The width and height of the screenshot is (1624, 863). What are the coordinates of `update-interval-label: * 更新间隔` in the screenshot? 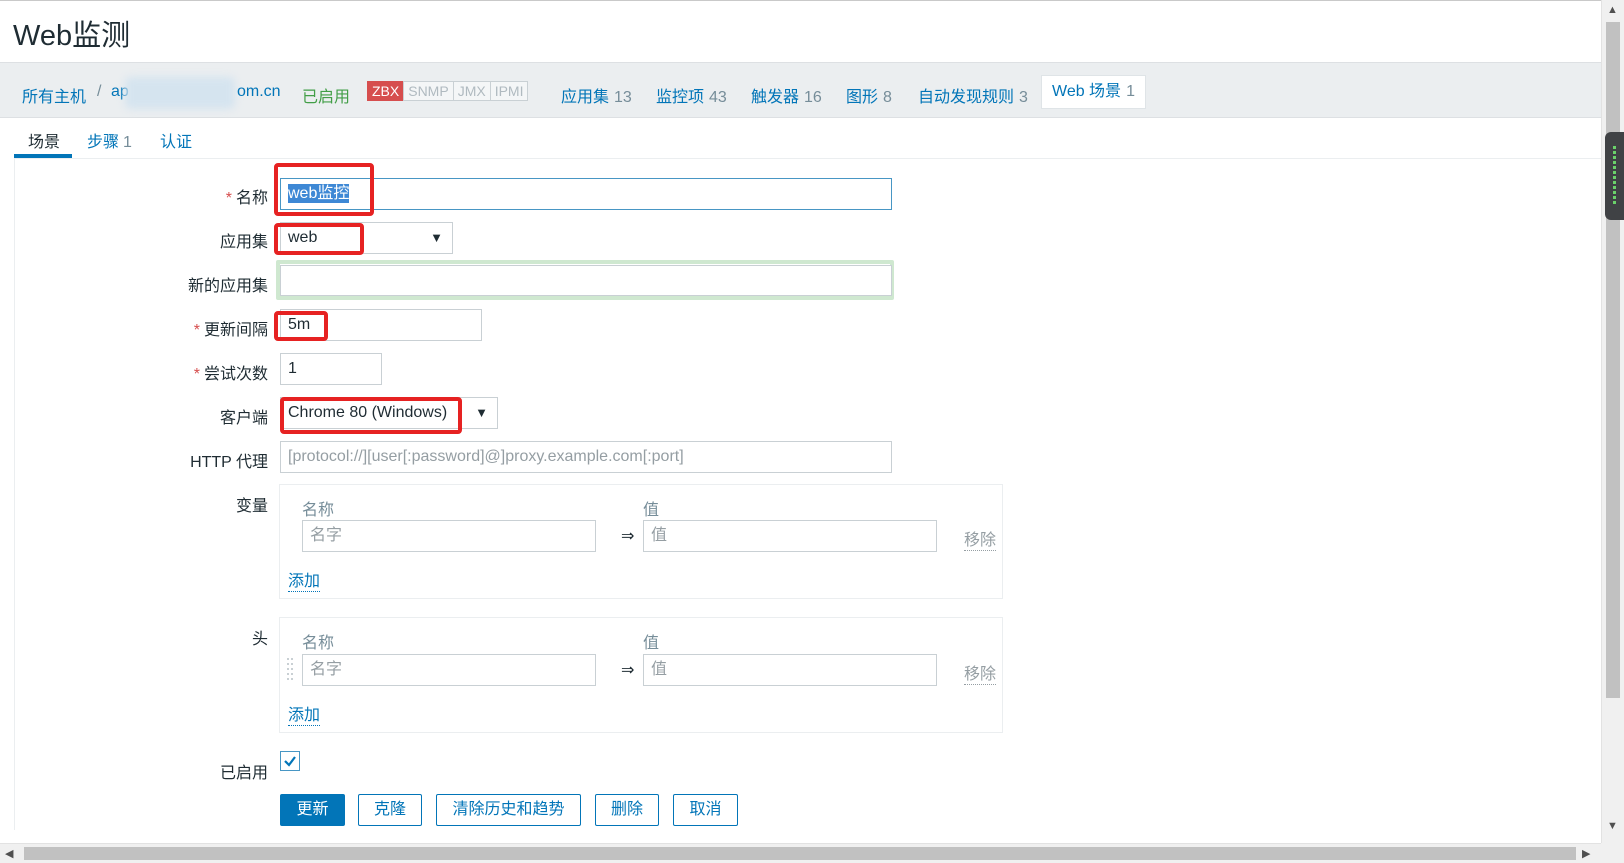 It's located at (231, 328).